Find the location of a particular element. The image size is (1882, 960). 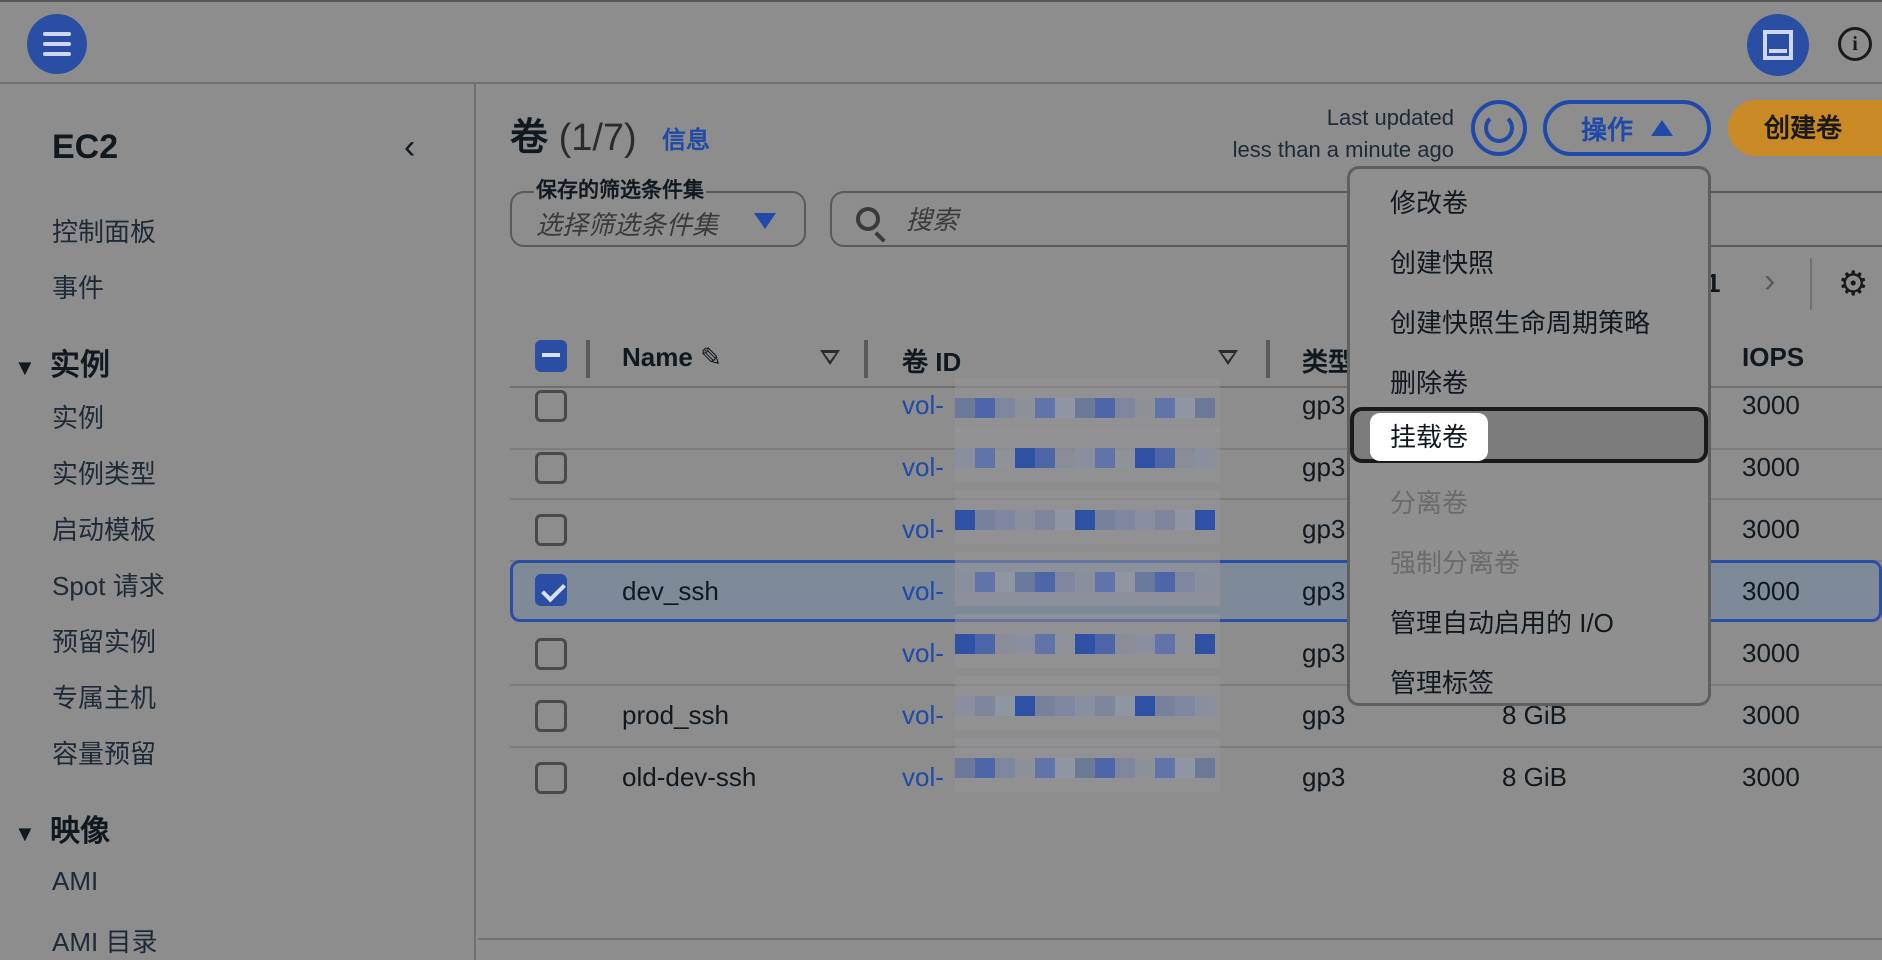

menu-item-attach-volume: 挂载卷 is located at coordinates (1529, 435).